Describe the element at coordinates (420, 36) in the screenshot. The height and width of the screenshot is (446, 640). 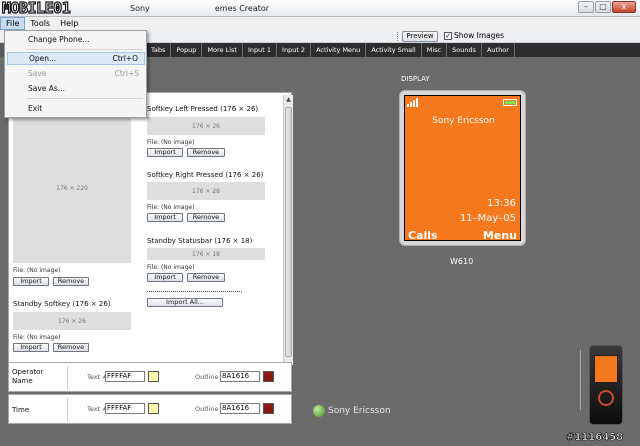
I see `preview-button: Preview` at that location.